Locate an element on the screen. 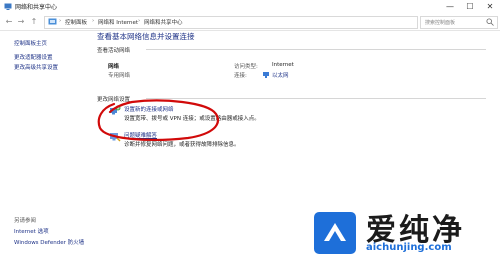 Image resolution: width=500 pixels, height=264 pixels. breadcrumb-control-panel: 控制面板 is located at coordinates (76, 22).